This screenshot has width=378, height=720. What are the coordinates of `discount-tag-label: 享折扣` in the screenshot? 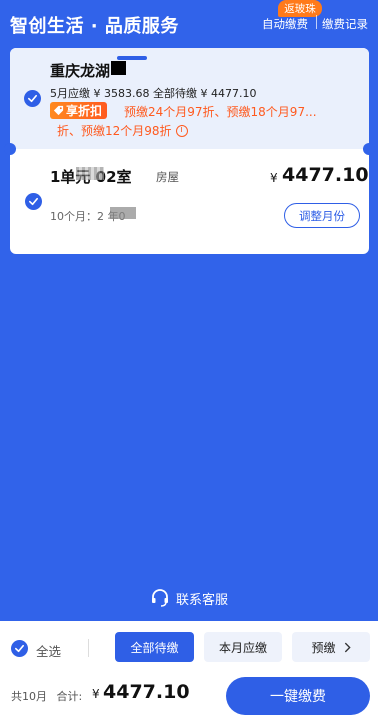 It's located at (84, 111).